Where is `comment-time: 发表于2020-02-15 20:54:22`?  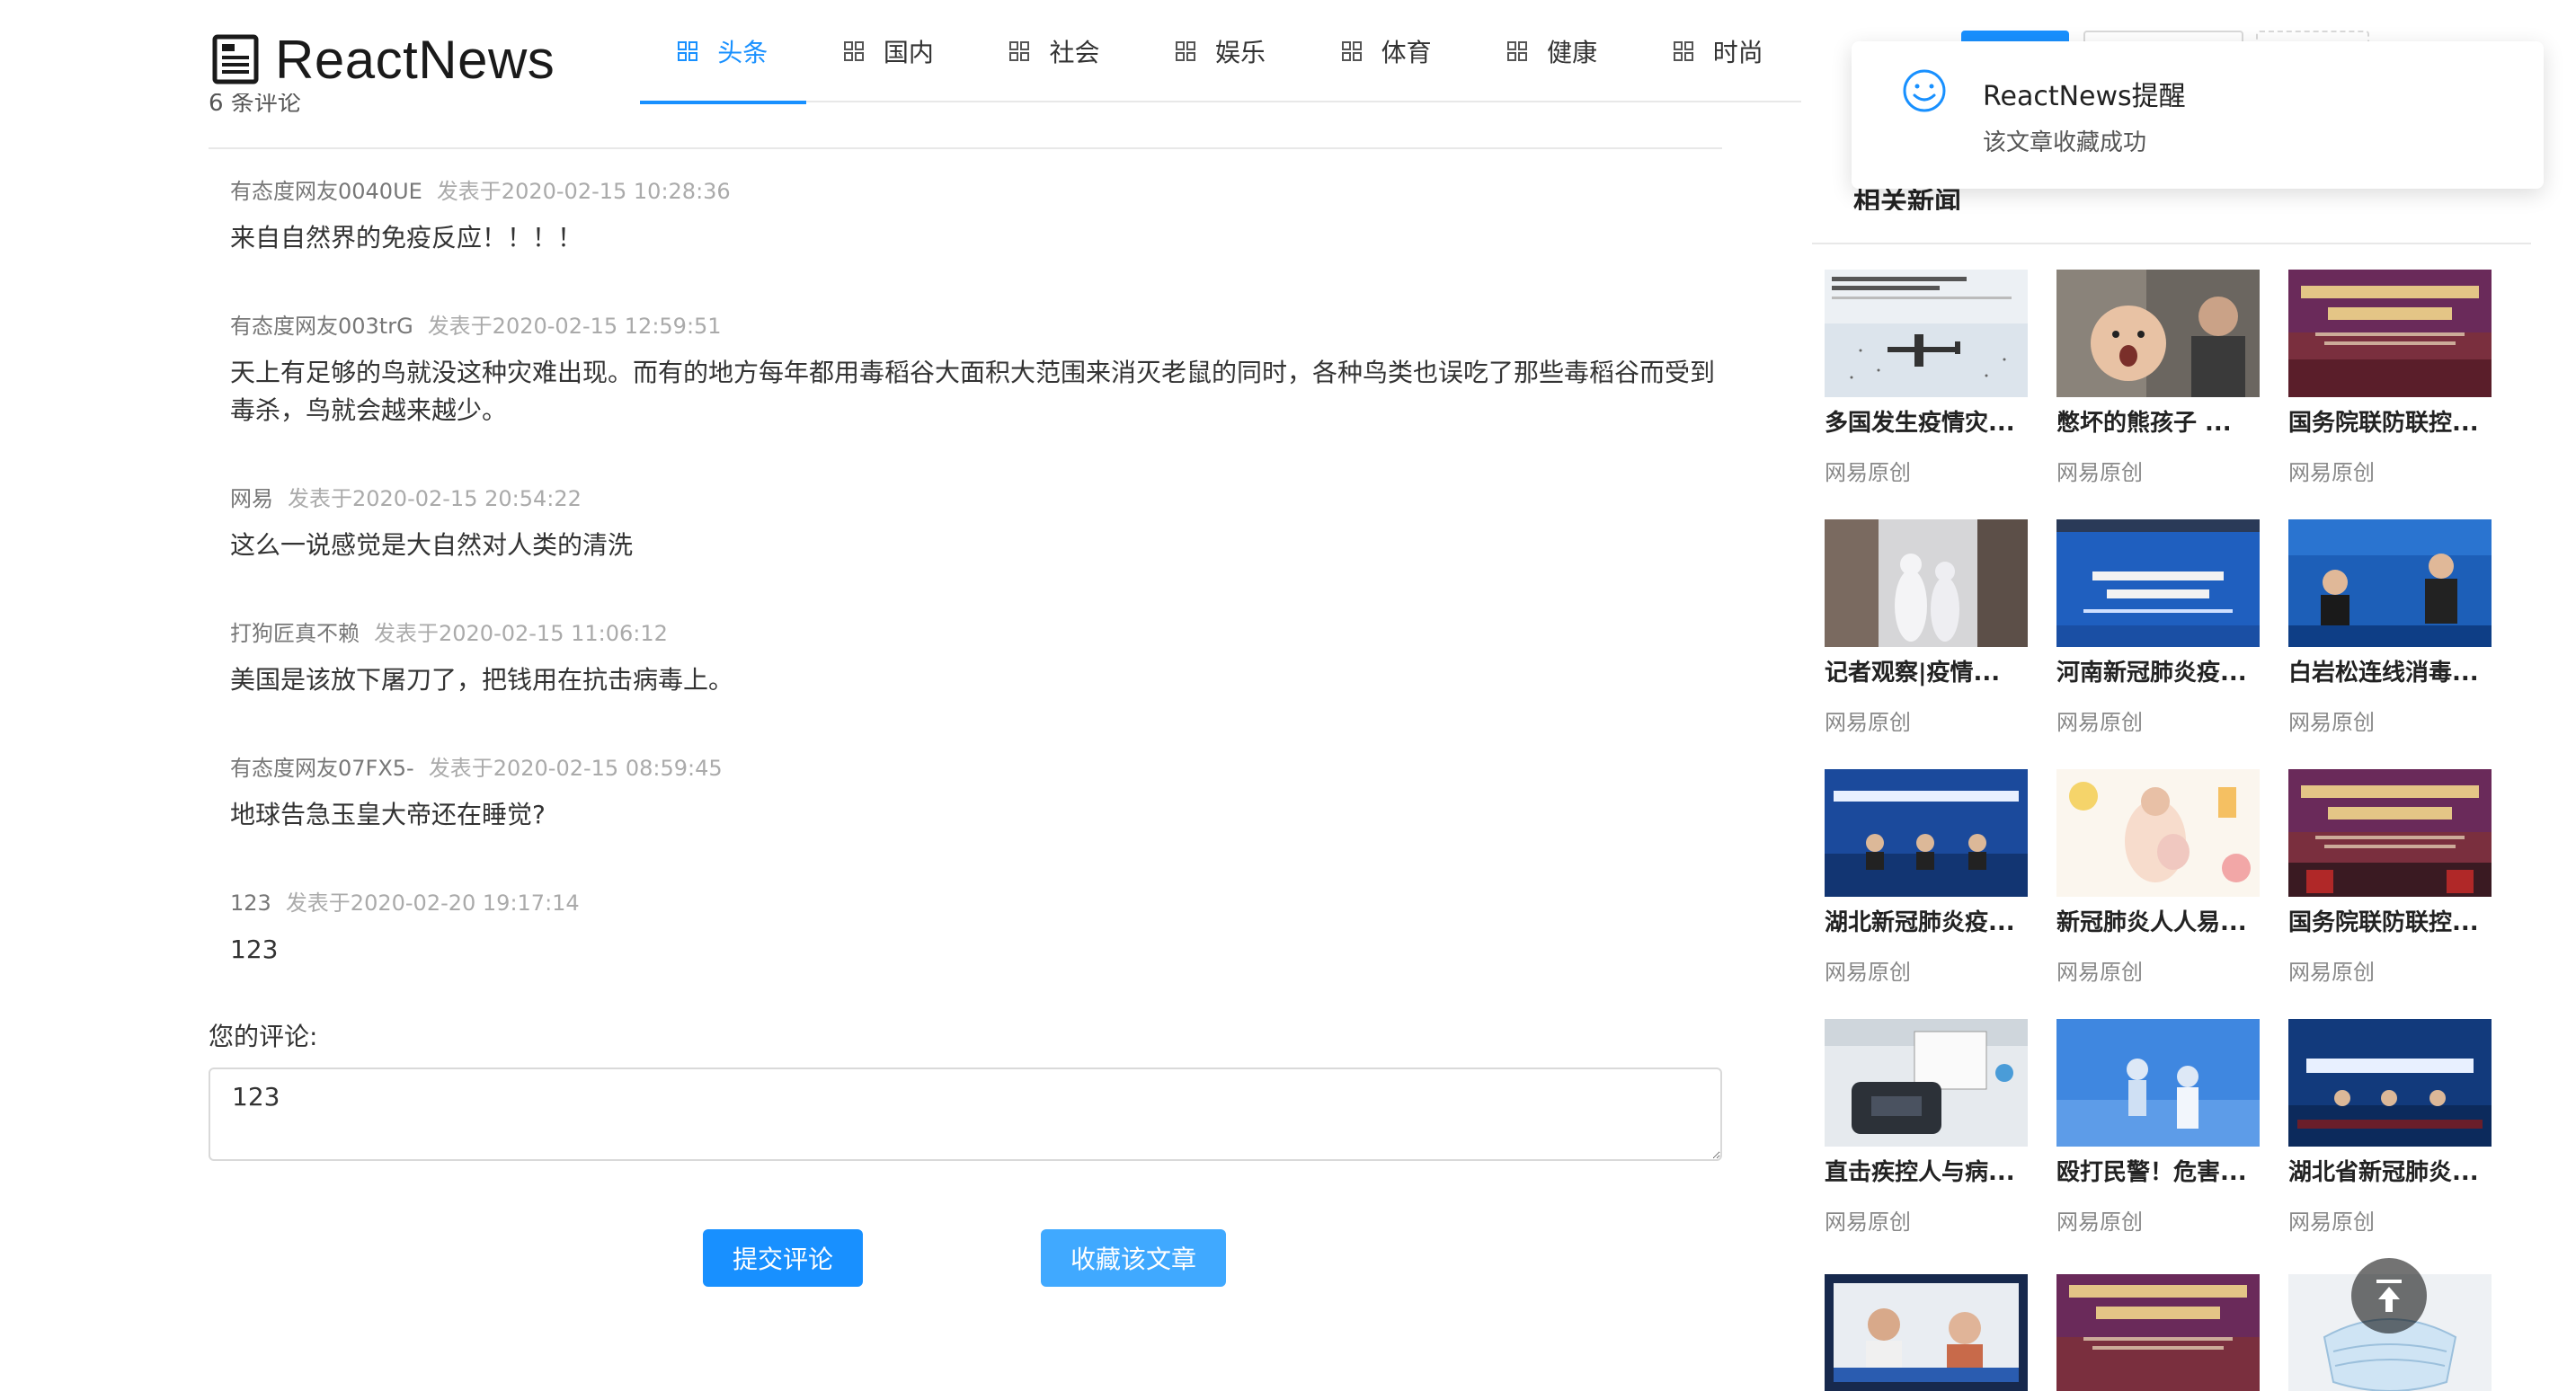 comment-time: 发表于2020-02-15 20:54:22 is located at coordinates (435, 498).